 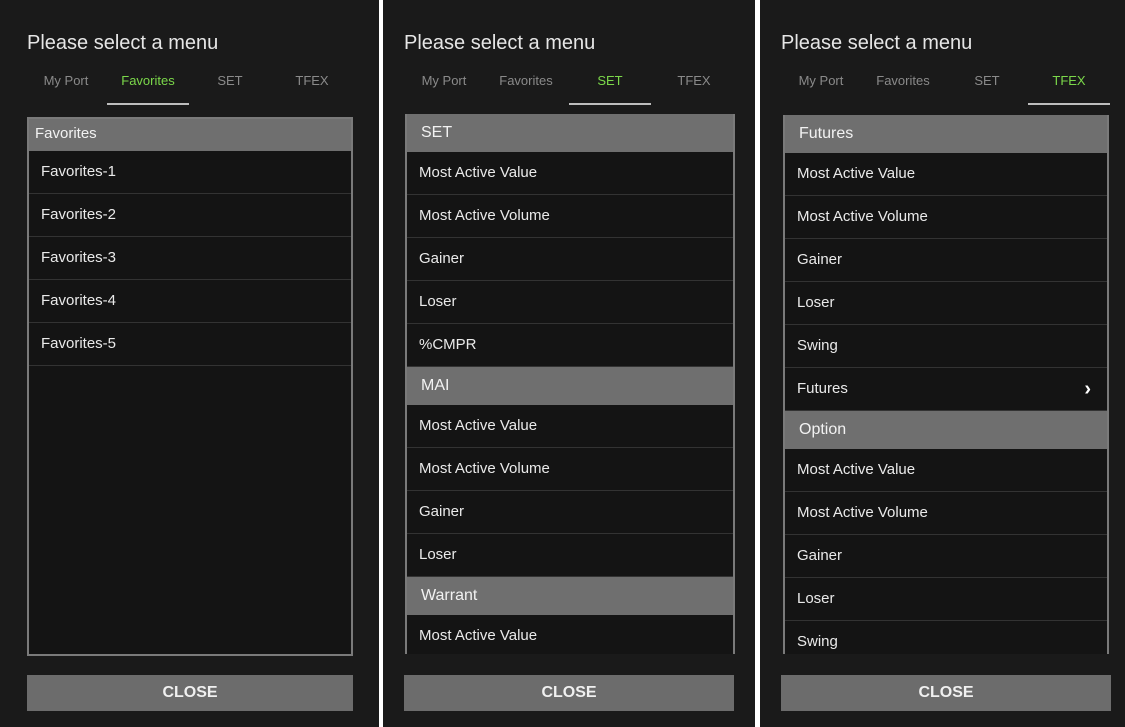 I want to click on list-item: Favorites-2, so click(x=190, y=215).